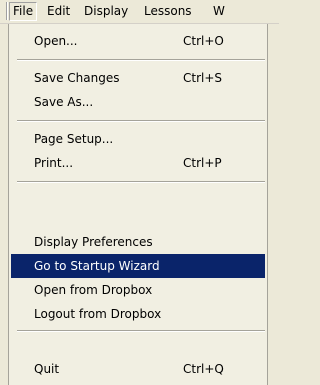 This screenshot has height=385, width=320. What do you see at coordinates (47, 369) in the screenshot?
I see `menu-item-label: Quit` at bounding box center [47, 369].